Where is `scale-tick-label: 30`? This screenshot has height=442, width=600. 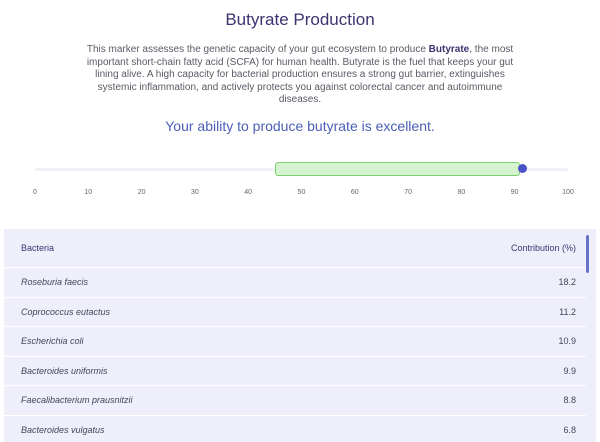 scale-tick-label: 30 is located at coordinates (194, 192).